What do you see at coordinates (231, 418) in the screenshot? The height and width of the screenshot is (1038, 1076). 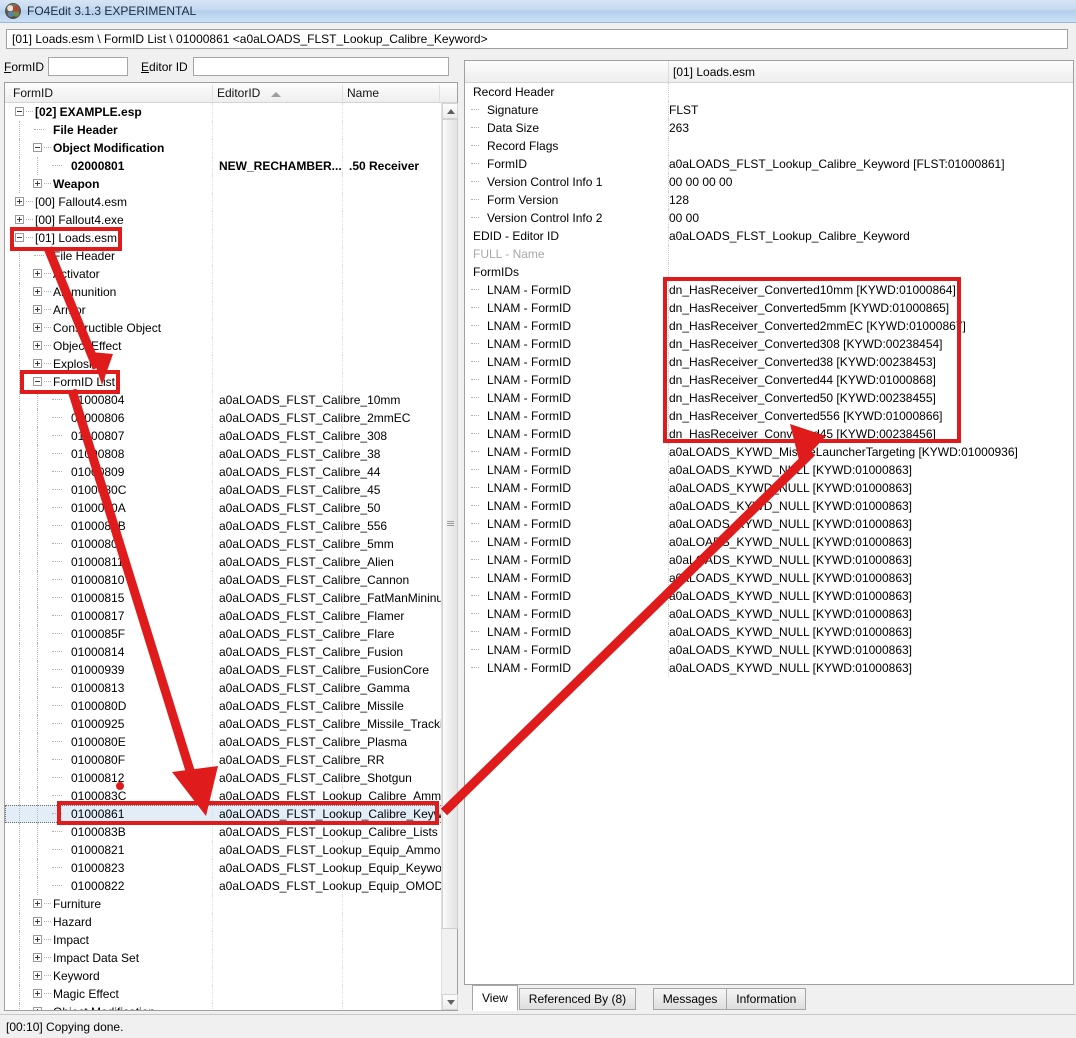 I see `tree-row: 01000806 a0aLOADS_FLST_Calibre_2mmEC` at bounding box center [231, 418].